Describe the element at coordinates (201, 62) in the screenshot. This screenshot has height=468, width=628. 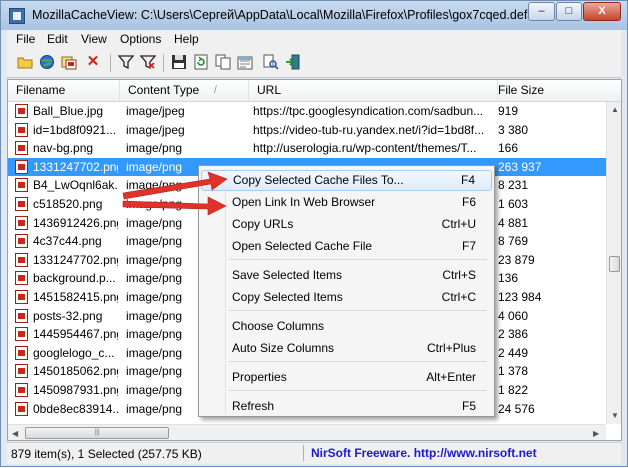
I see `refresh-icon` at that location.